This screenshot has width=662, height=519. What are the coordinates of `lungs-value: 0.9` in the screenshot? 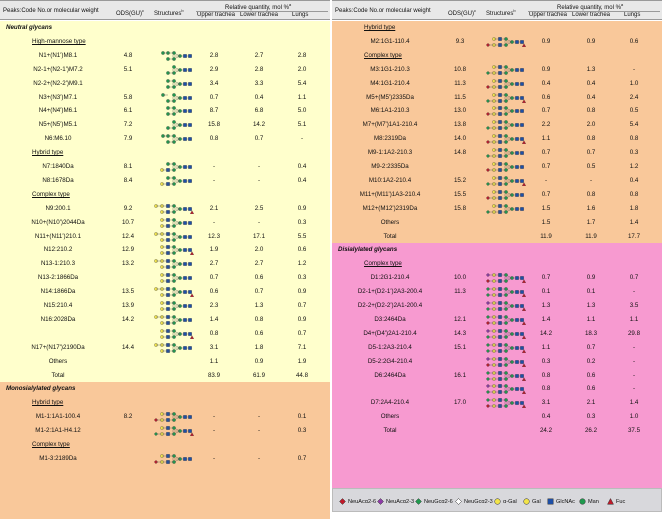 It's located at (302, 319).